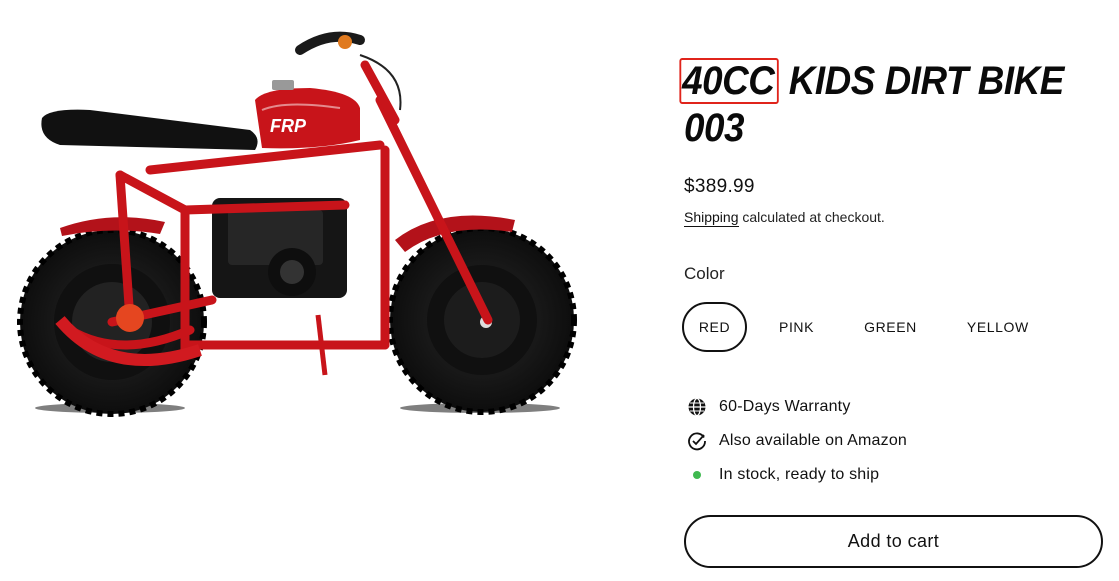  I want to click on in-stock-dot-icon, so click(697, 475).